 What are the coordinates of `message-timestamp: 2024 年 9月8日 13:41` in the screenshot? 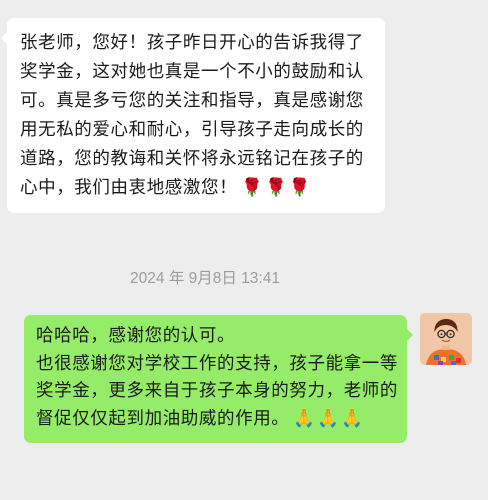 It's located at (205, 278).